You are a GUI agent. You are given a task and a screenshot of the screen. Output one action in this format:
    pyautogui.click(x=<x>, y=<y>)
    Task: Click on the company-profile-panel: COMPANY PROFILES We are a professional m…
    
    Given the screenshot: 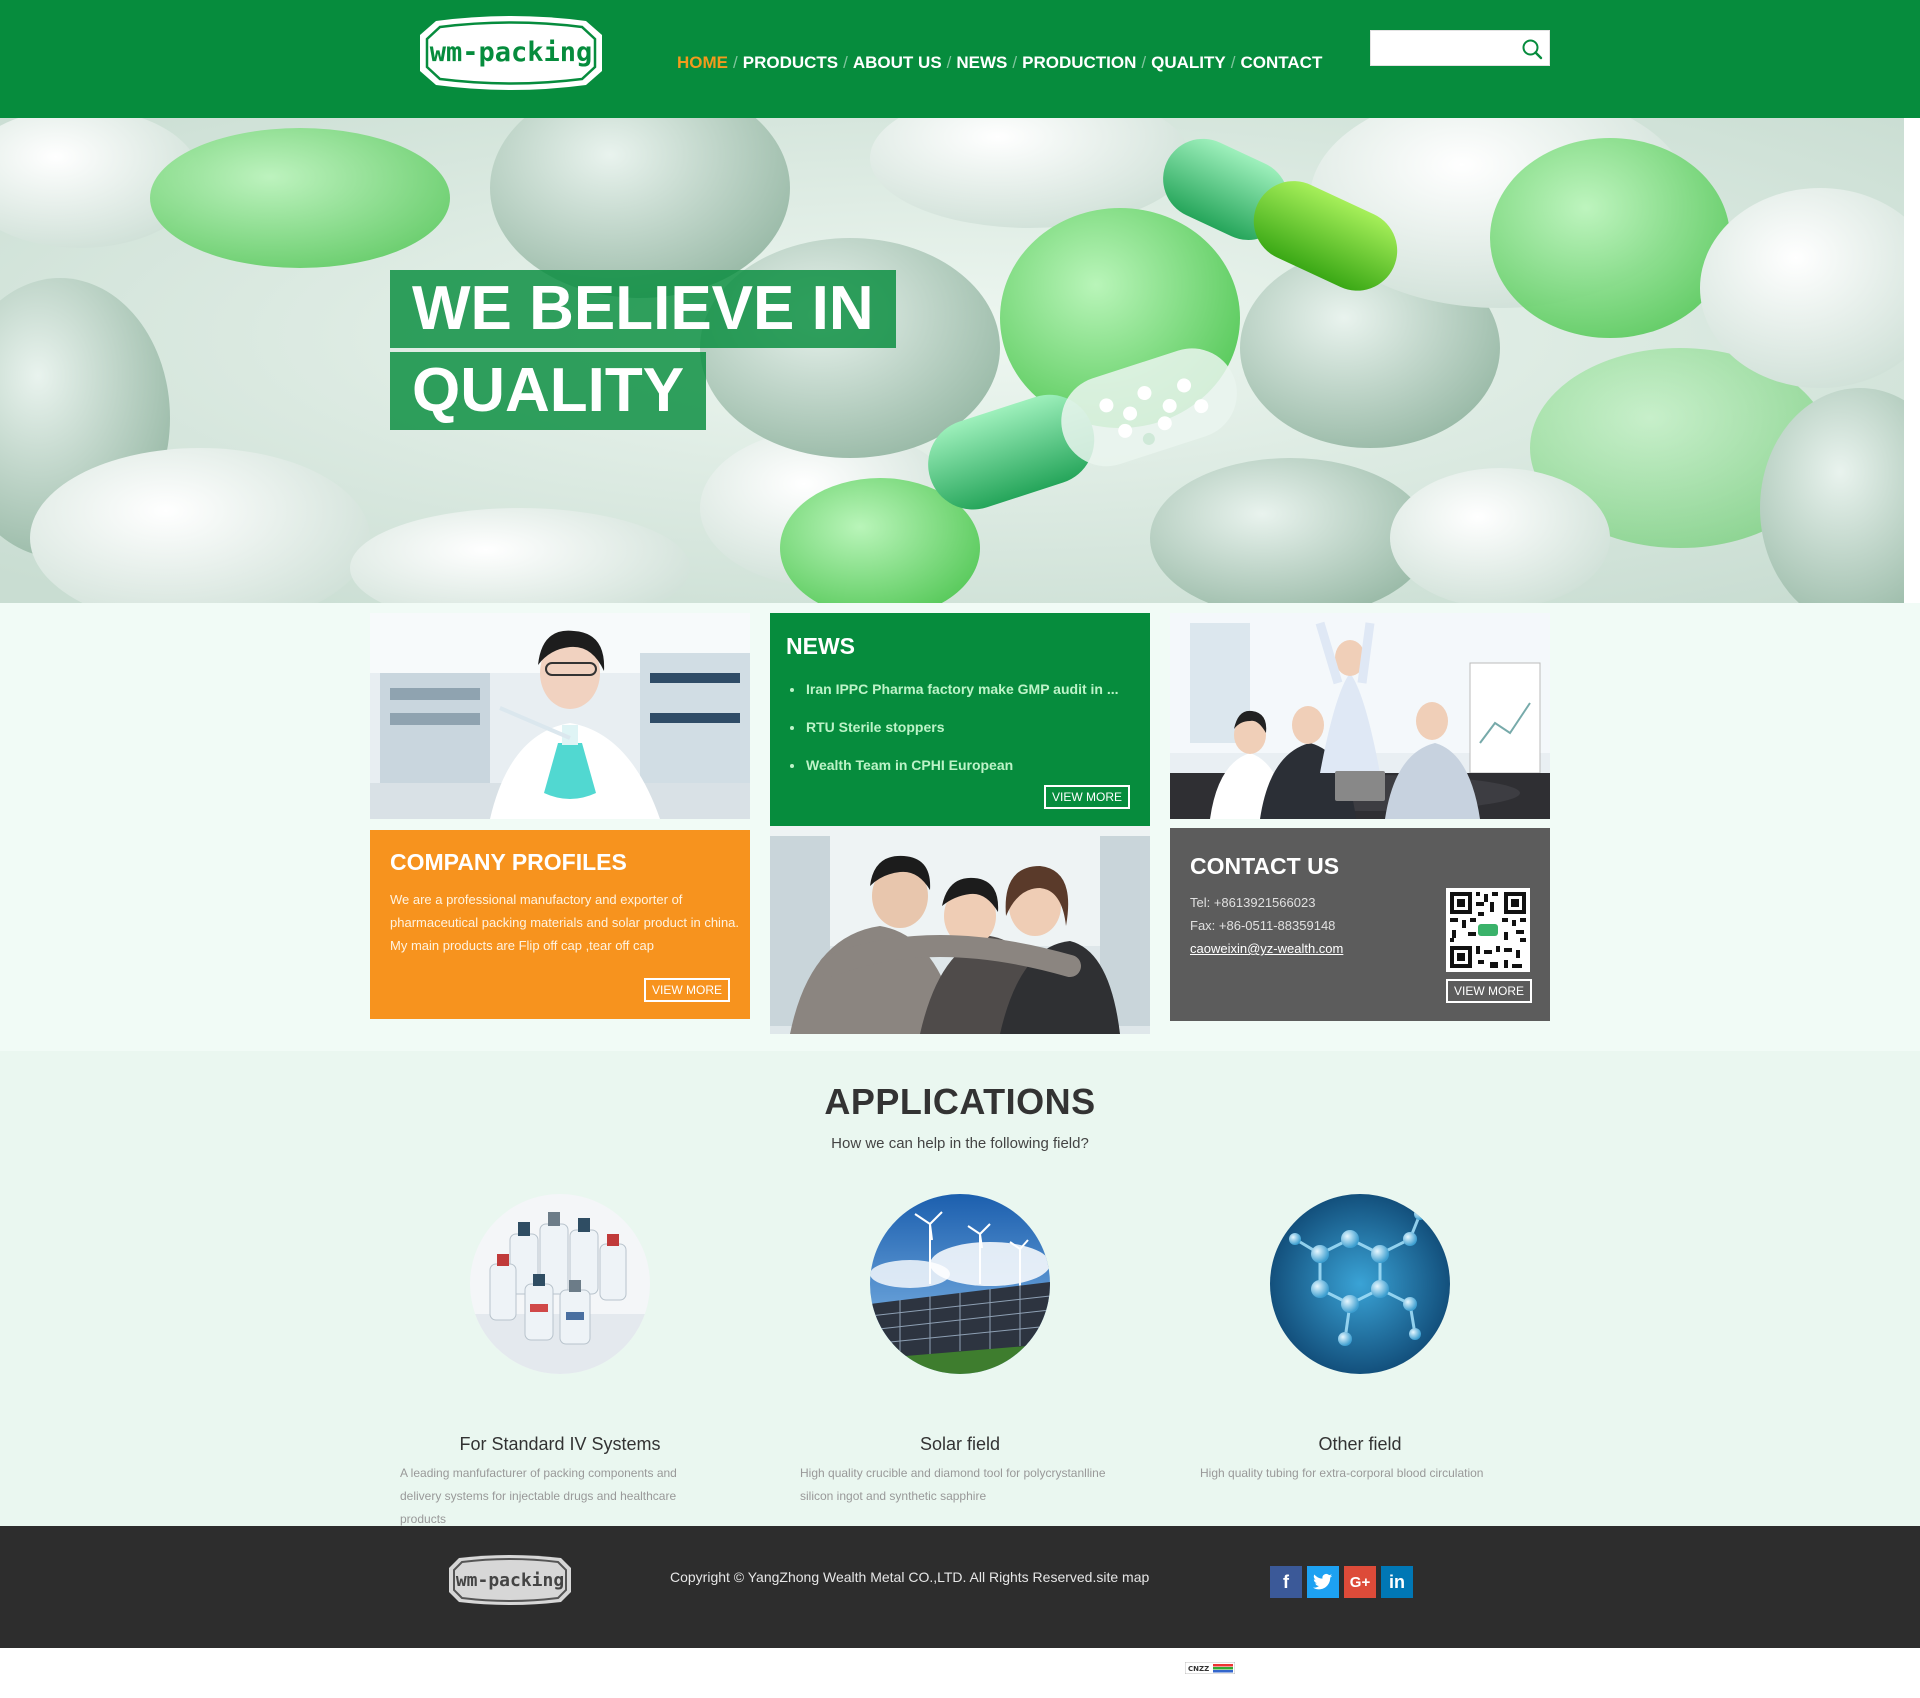 What is the action you would take?
    pyautogui.click(x=560, y=924)
    